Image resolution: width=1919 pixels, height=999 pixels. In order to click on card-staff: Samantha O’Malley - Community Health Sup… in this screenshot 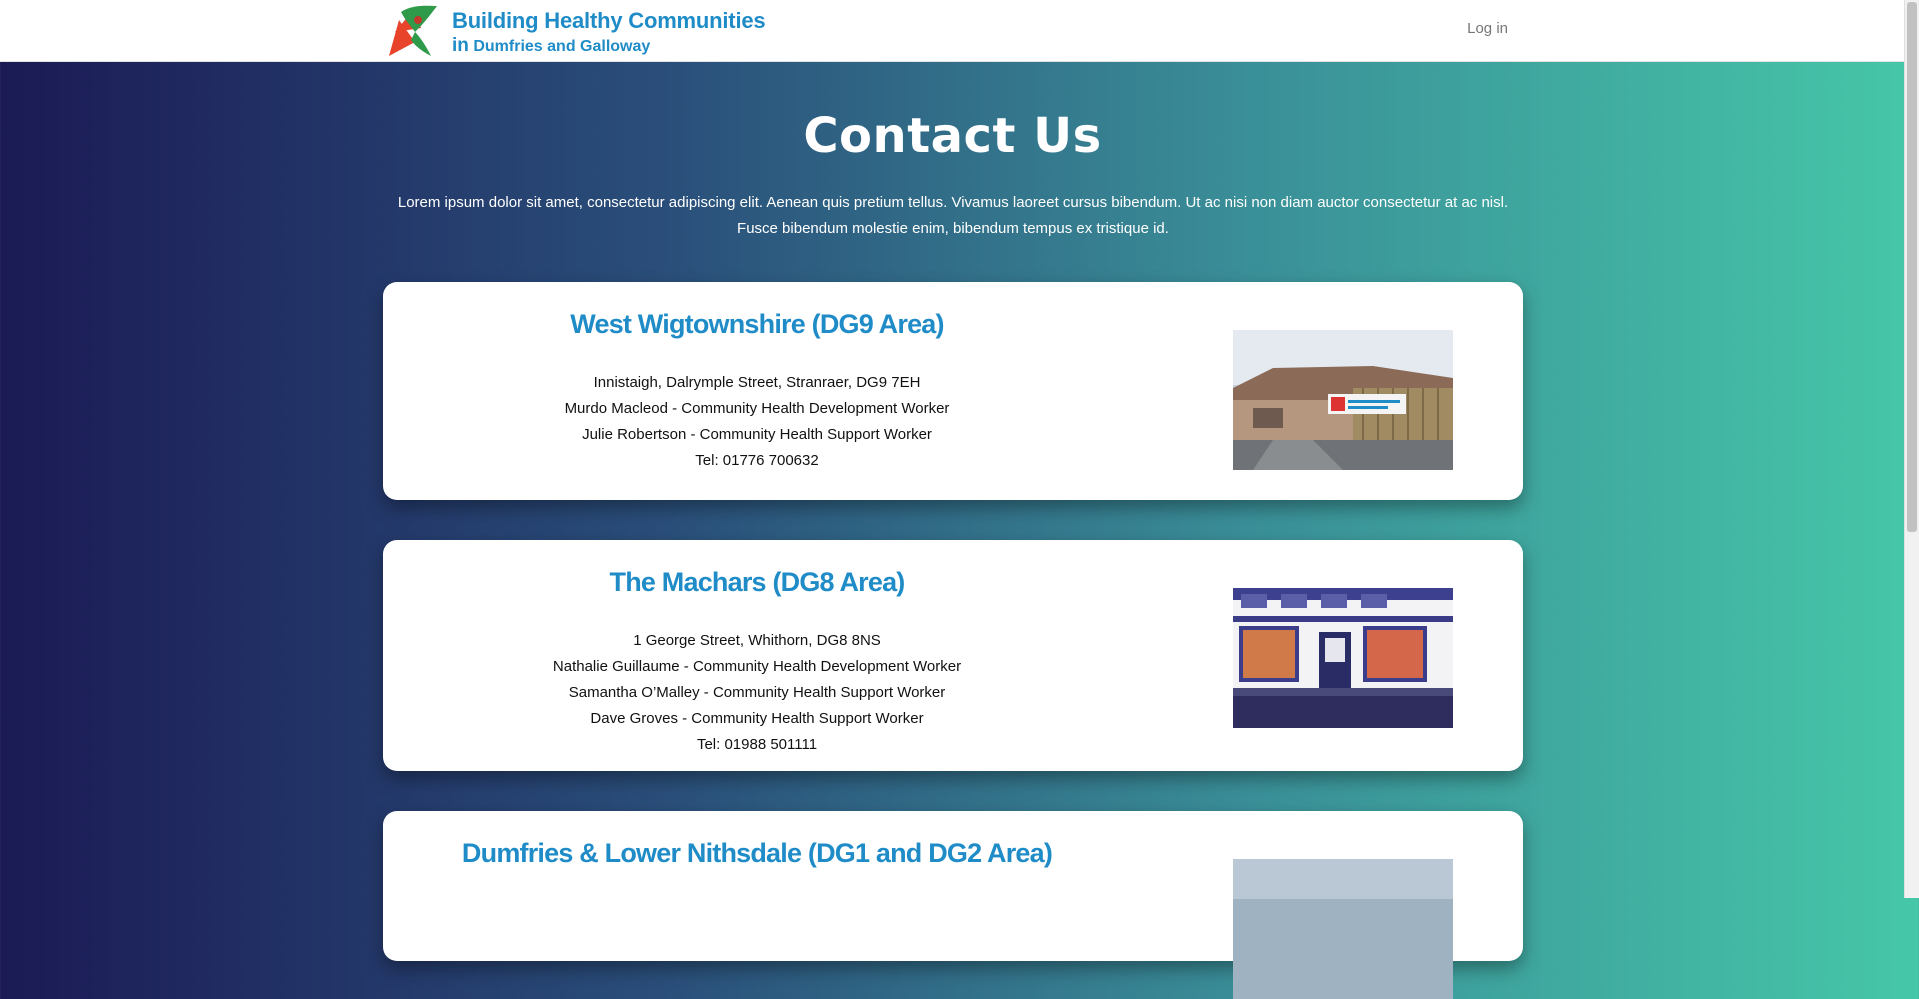, I will do `click(757, 692)`.